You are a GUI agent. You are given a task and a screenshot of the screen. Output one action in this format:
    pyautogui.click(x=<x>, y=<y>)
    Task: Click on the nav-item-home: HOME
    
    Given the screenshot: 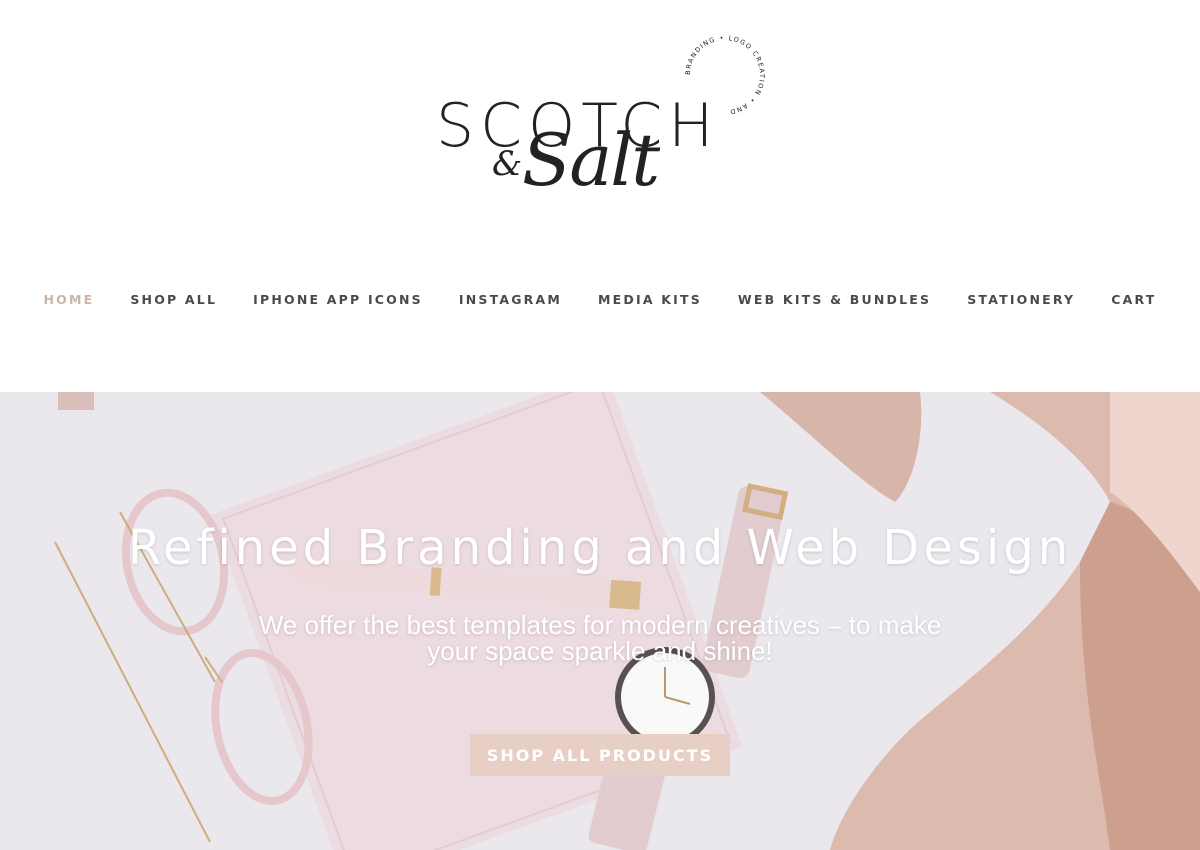 What is the action you would take?
    pyautogui.click(x=68, y=301)
    